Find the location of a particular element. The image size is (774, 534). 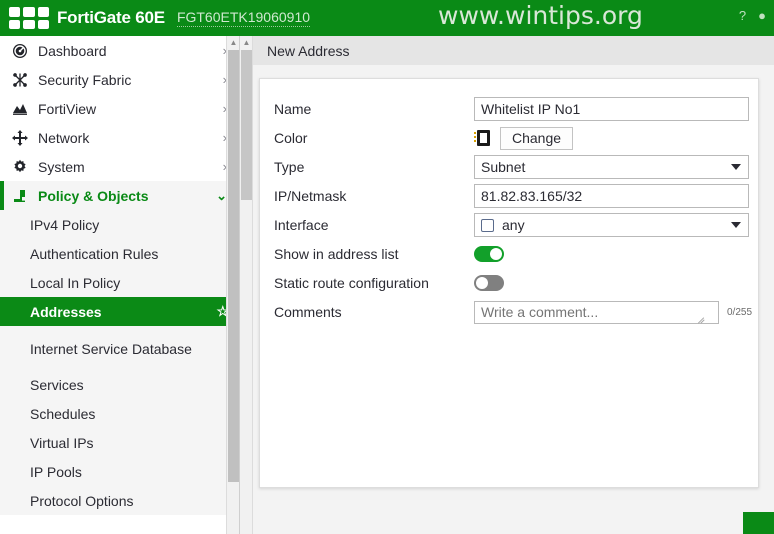

panel-scroll-up-arrow-icon: ▲ is located at coordinates (246, 42).